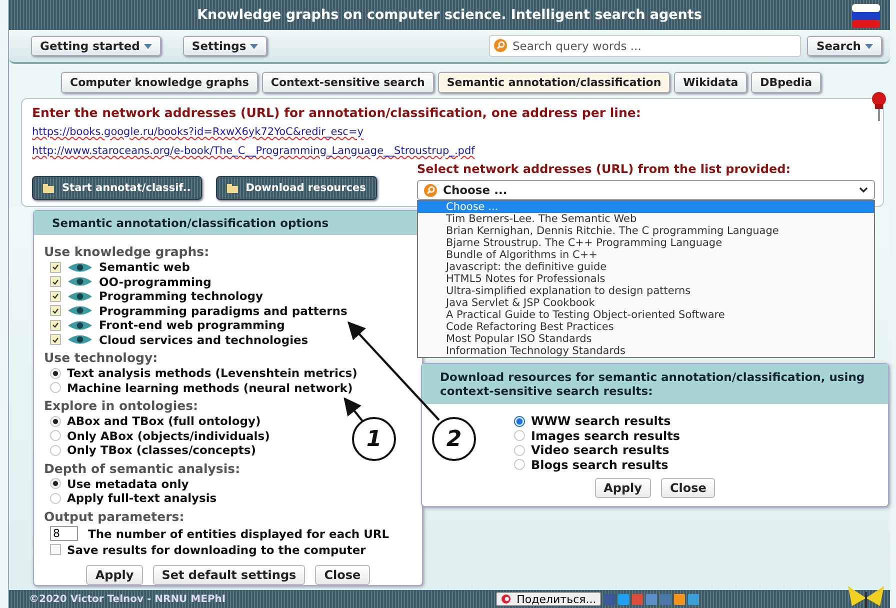  What do you see at coordinates (646, 351) in the screenshot?
I see `dropdown-option: Information Technology Standards` at bounding box center [646, 351].